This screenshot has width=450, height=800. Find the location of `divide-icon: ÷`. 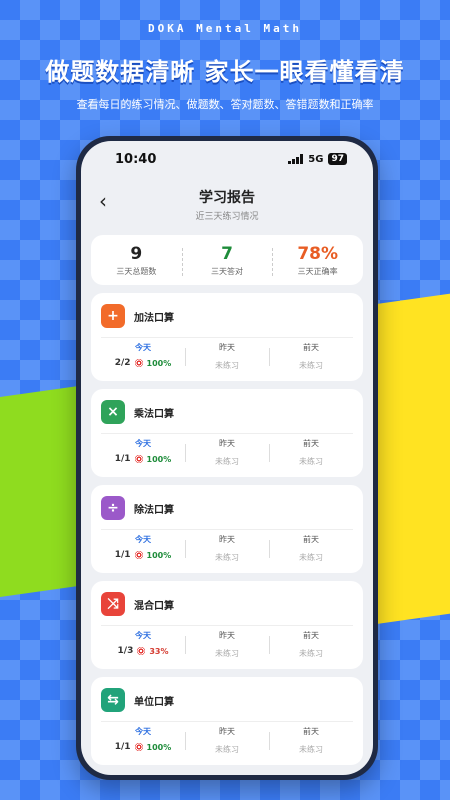

divide-icon: ÷ is located at coordinates (113, 508).